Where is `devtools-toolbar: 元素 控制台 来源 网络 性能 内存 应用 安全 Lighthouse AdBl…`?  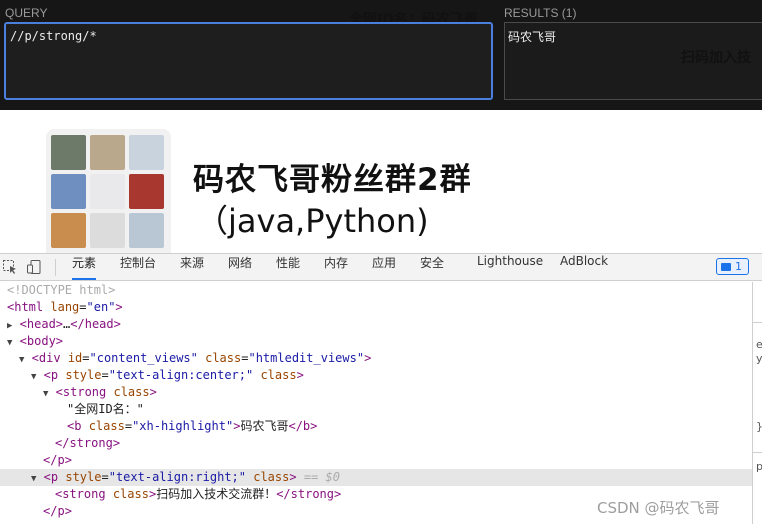 devtools-toolbar: 元素 控制台 来源 网络 性能 内存 应用 安全 Lighthouse AdBl… is located at coordinates (381, 267).